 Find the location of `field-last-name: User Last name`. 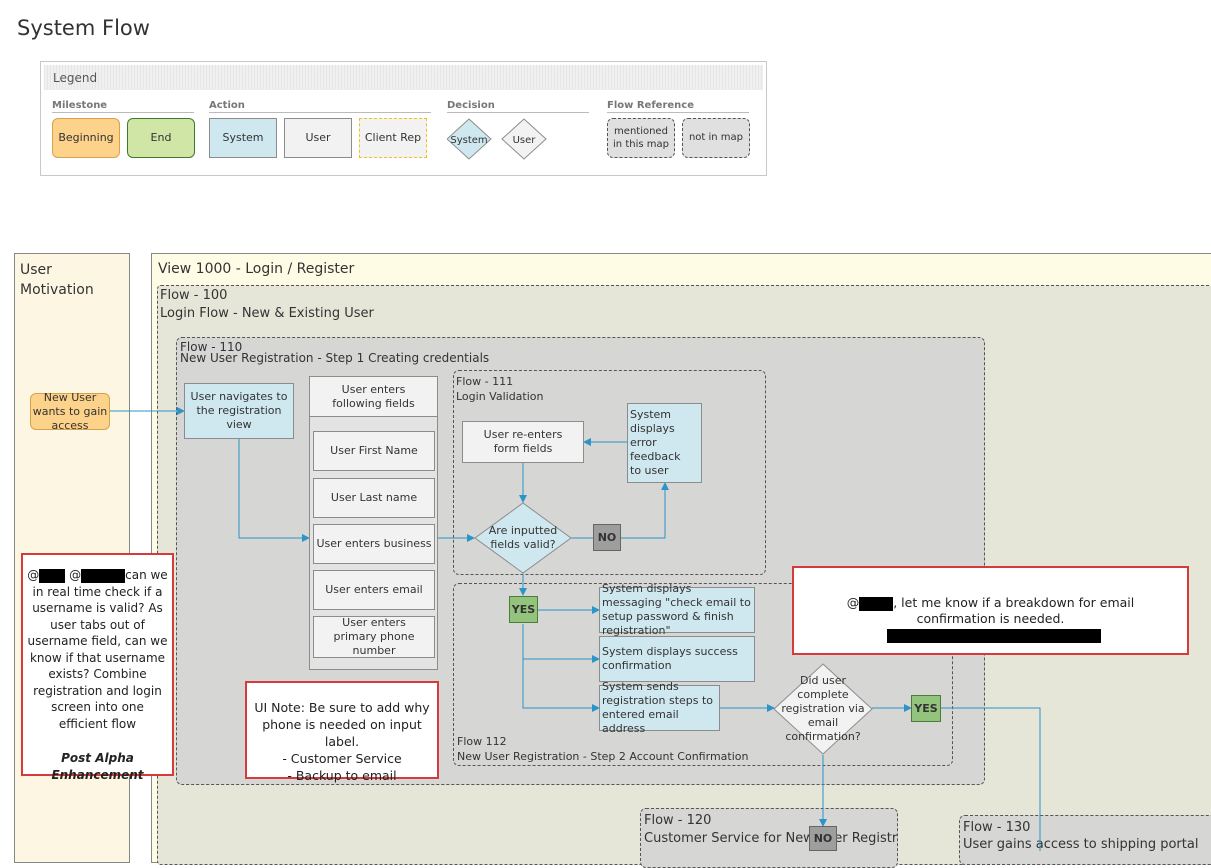

field-last-name: User Last name is located at coordinates (374, 498).